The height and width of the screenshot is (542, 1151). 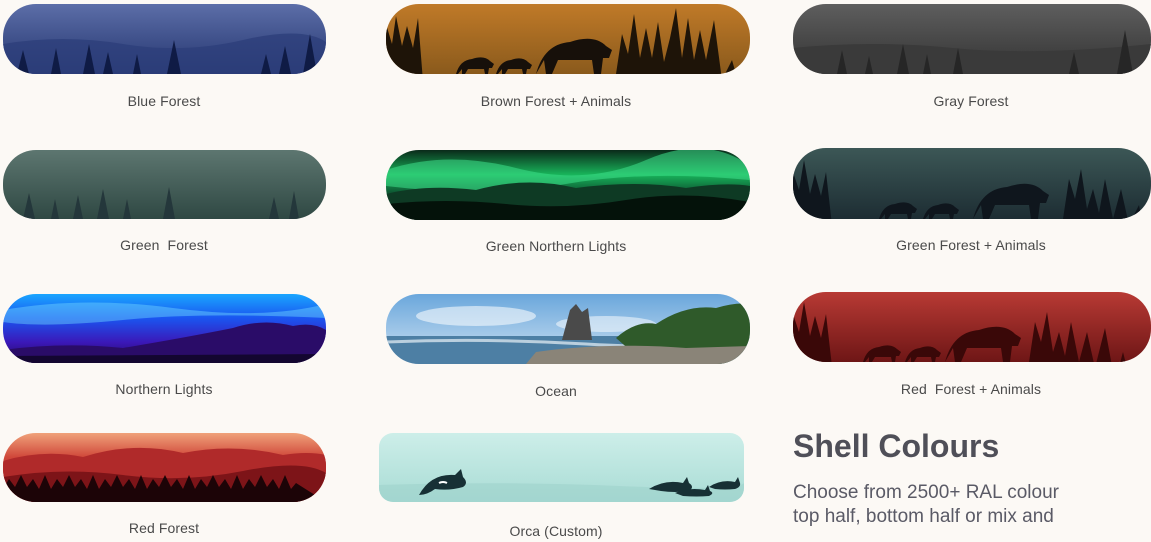 What do you see at coordinates (561, 467) in the screenshot?
I see `orca-custom-swatch` at bounding box center [561, 467].